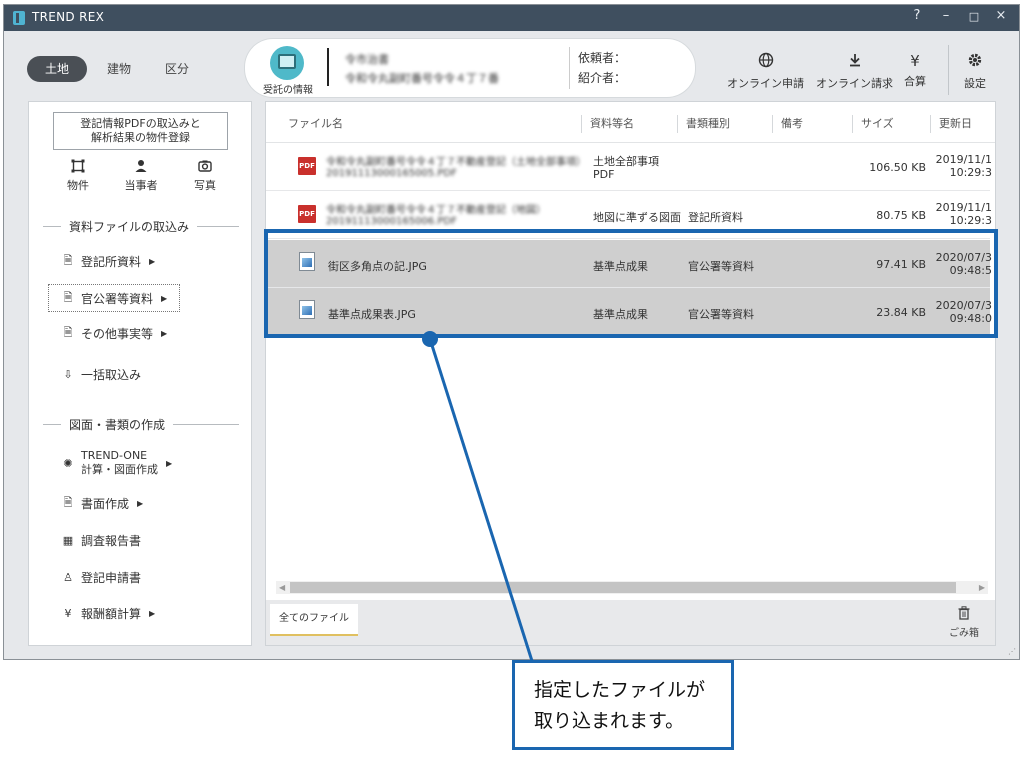 Image resolution: width=1024 pixels, height=763 pixels. Describe the element at coordinates (620, 690) in the screenshot. I see `callout-text-line-1: 指定したファイルが` at that location.